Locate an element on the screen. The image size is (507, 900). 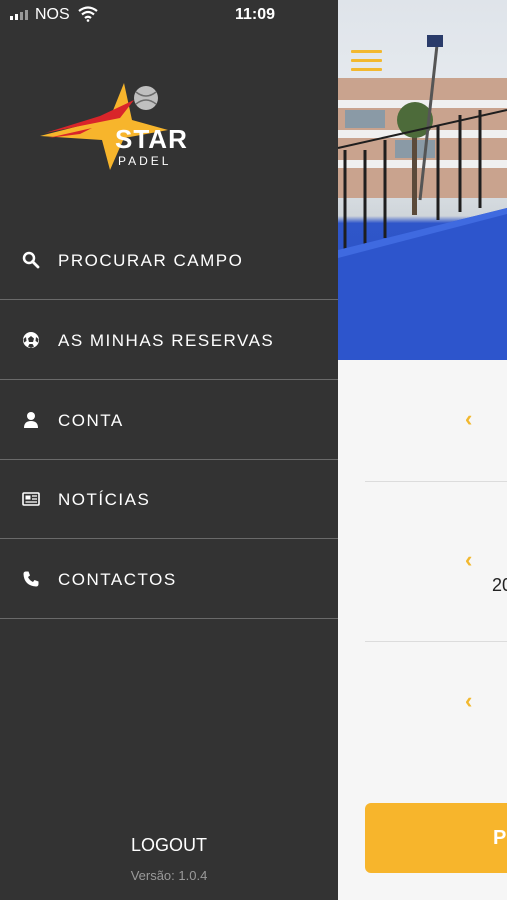
wifi-icon is located at coordinates (88, 14).